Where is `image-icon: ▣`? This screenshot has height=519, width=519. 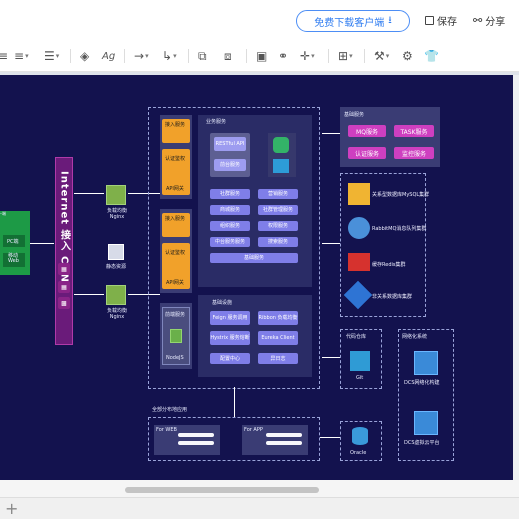 image-icon: ▣ is located at coordinates (261, 56).